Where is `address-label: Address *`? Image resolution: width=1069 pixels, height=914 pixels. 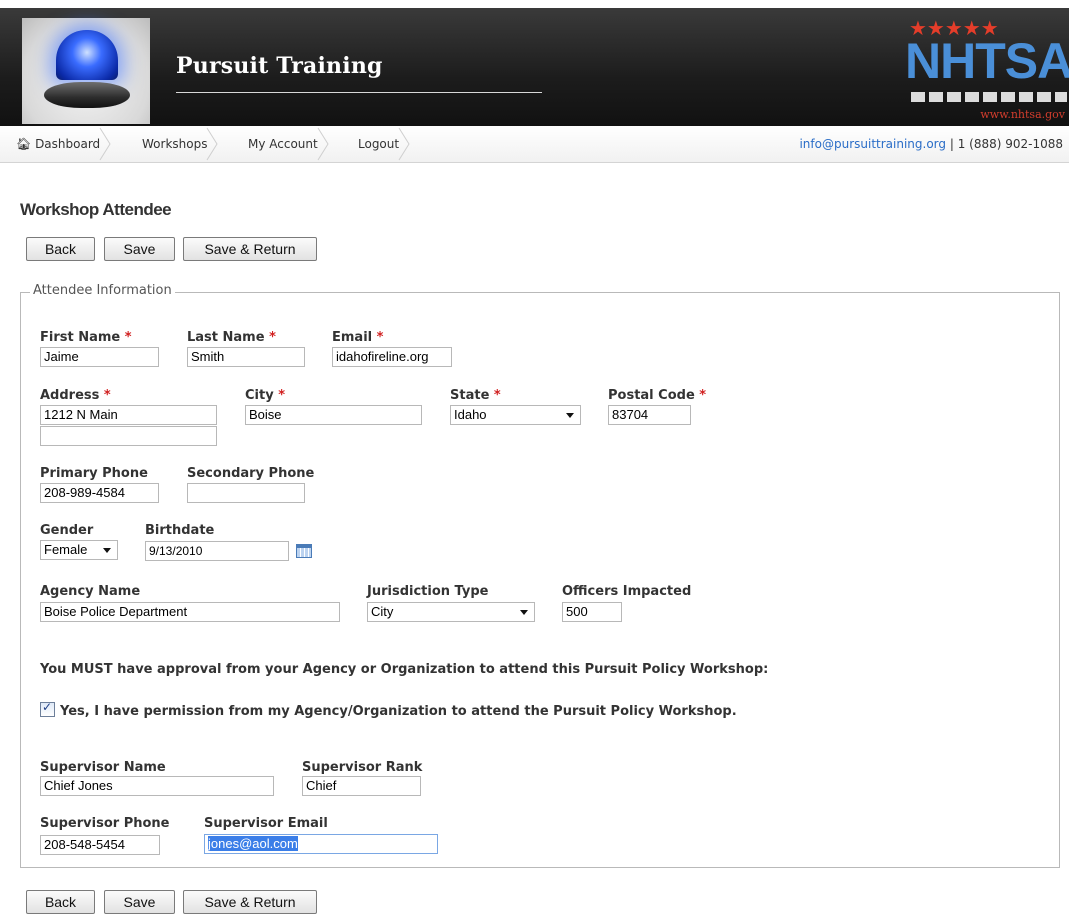
address-label: Address * is located at coordinates (75, 395).